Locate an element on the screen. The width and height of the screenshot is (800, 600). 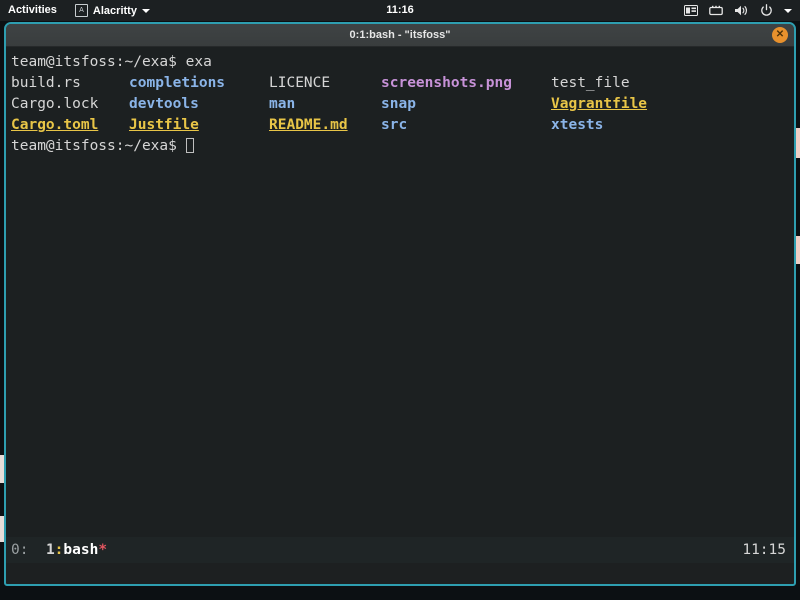
alacritty-icon: A is located at coordinates (81, 10).